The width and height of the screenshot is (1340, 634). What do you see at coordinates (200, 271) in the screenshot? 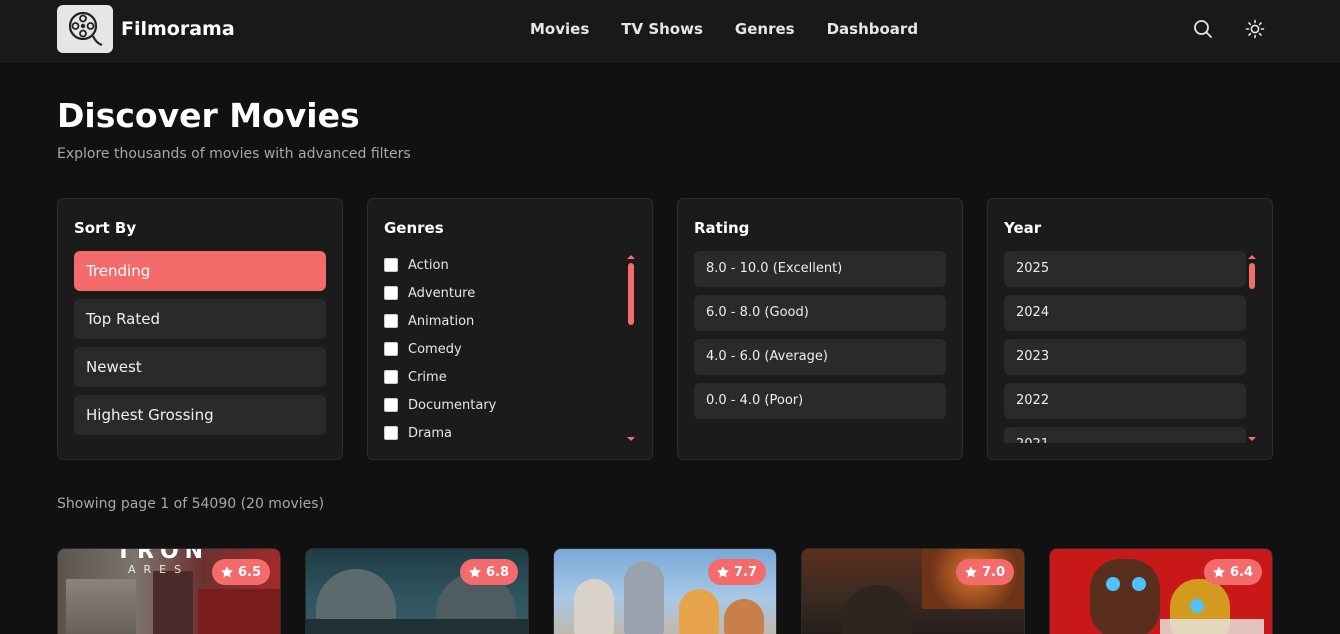
I see `sort-trending-button: Trending` at bounding box center [200, 271].